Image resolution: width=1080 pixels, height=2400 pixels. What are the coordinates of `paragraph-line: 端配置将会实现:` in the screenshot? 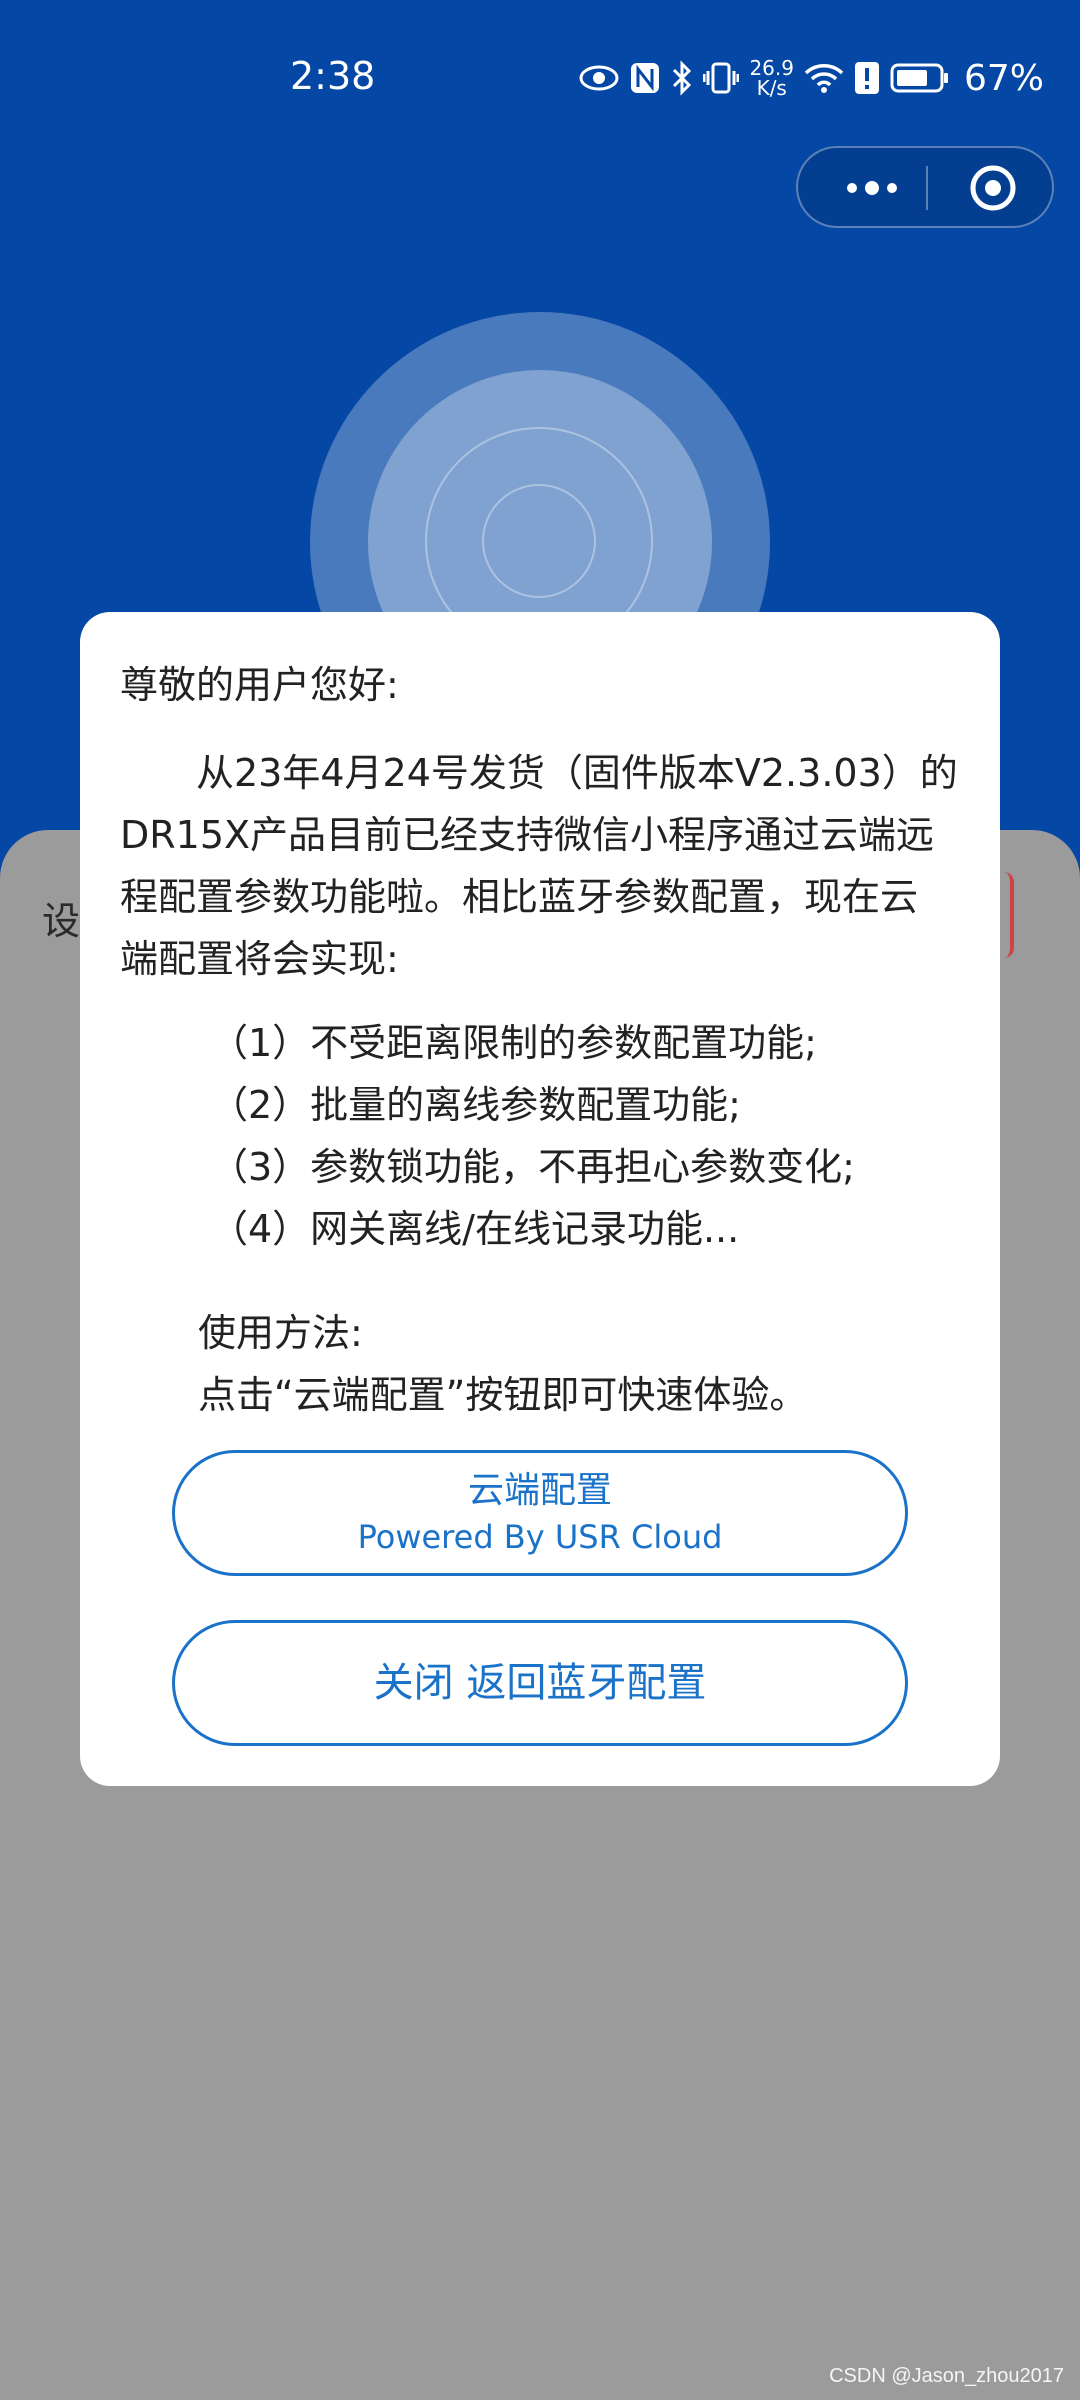 It's located at (259, 959).